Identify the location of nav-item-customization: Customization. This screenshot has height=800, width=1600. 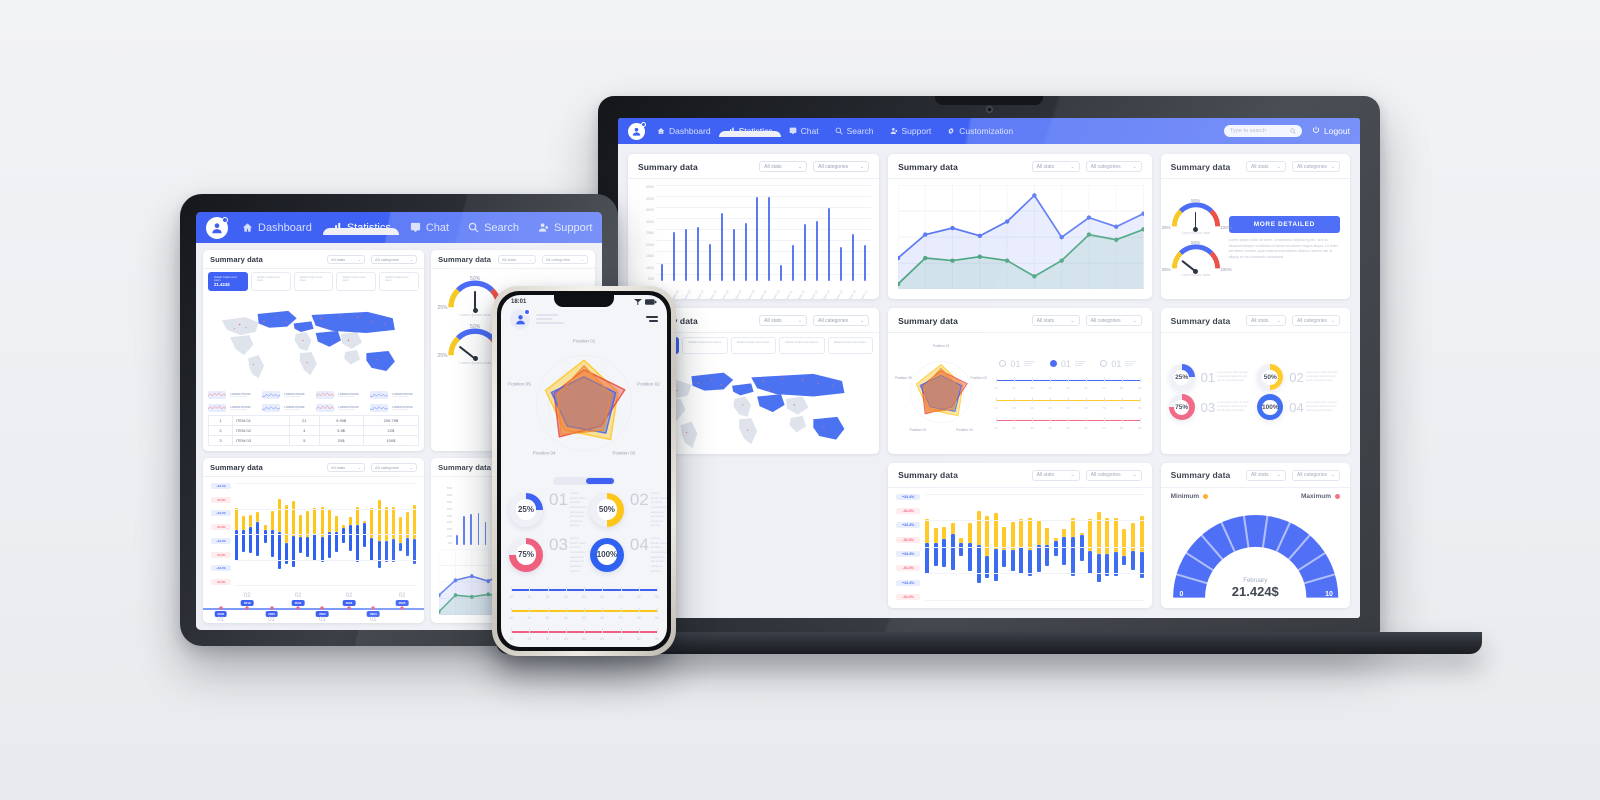
(980, 131).